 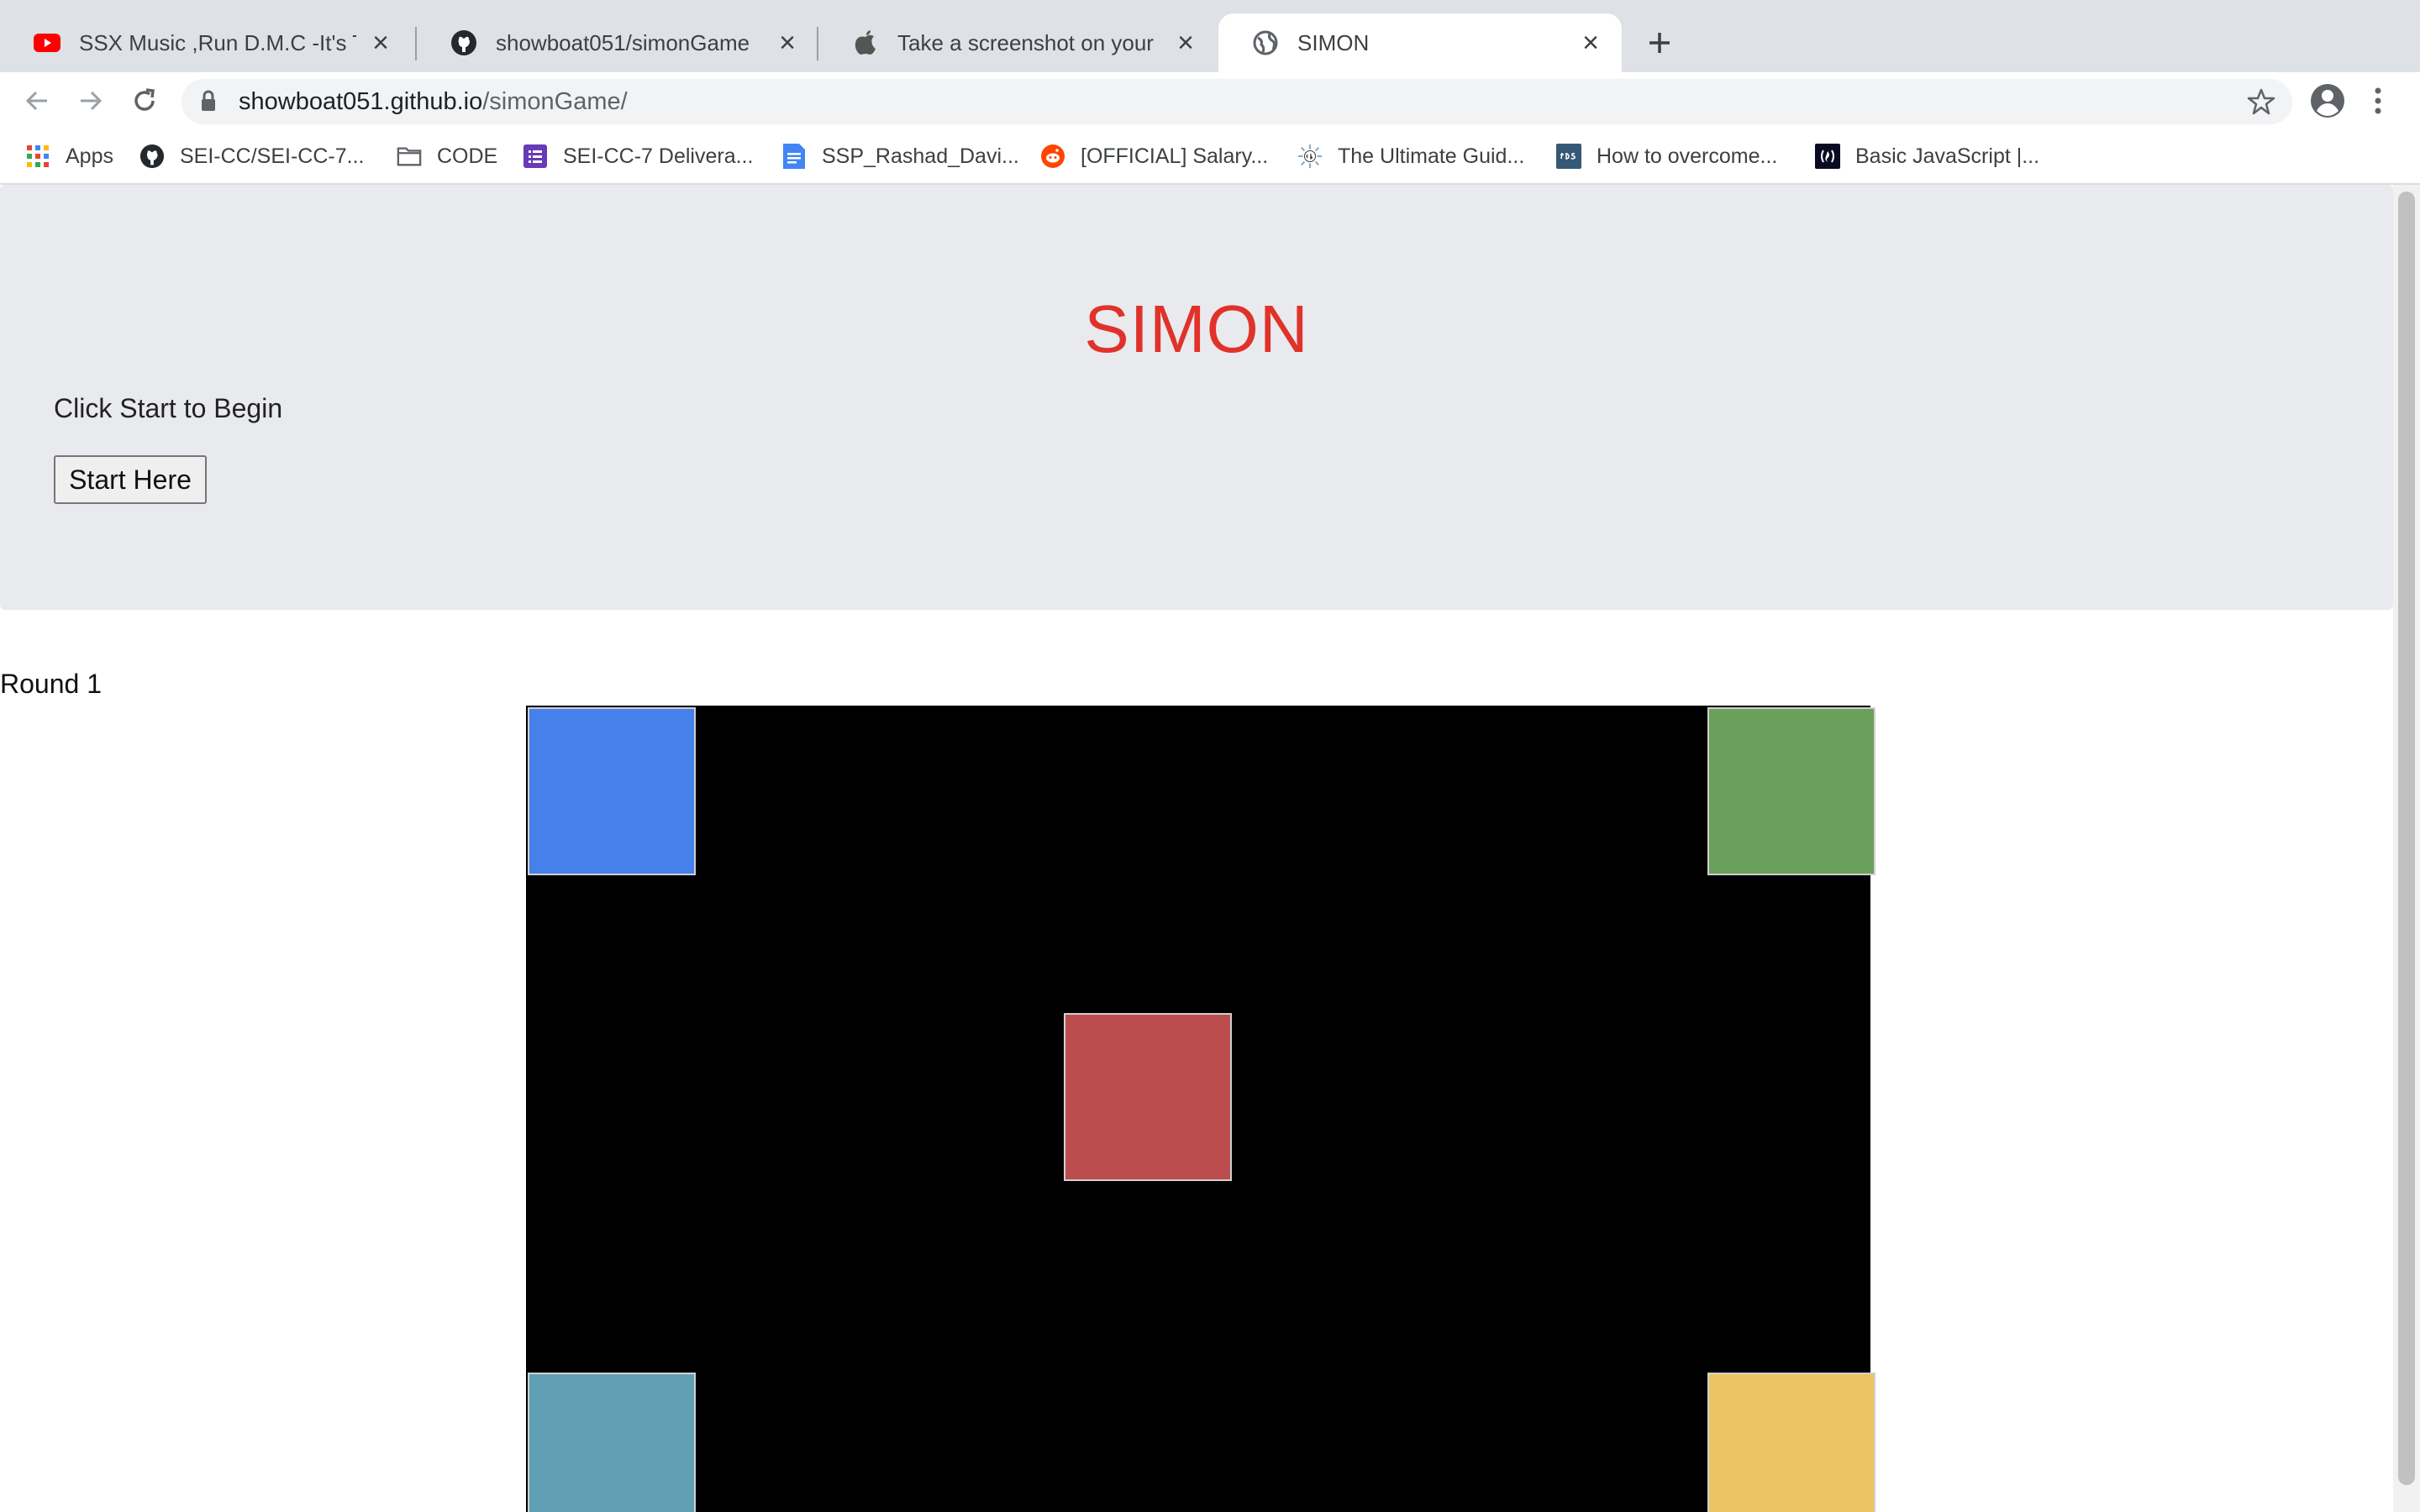 What do you see at coordinates (1568, 156) in the screenshot?
I see `tds-icon` at bounding box center [1568, 156].